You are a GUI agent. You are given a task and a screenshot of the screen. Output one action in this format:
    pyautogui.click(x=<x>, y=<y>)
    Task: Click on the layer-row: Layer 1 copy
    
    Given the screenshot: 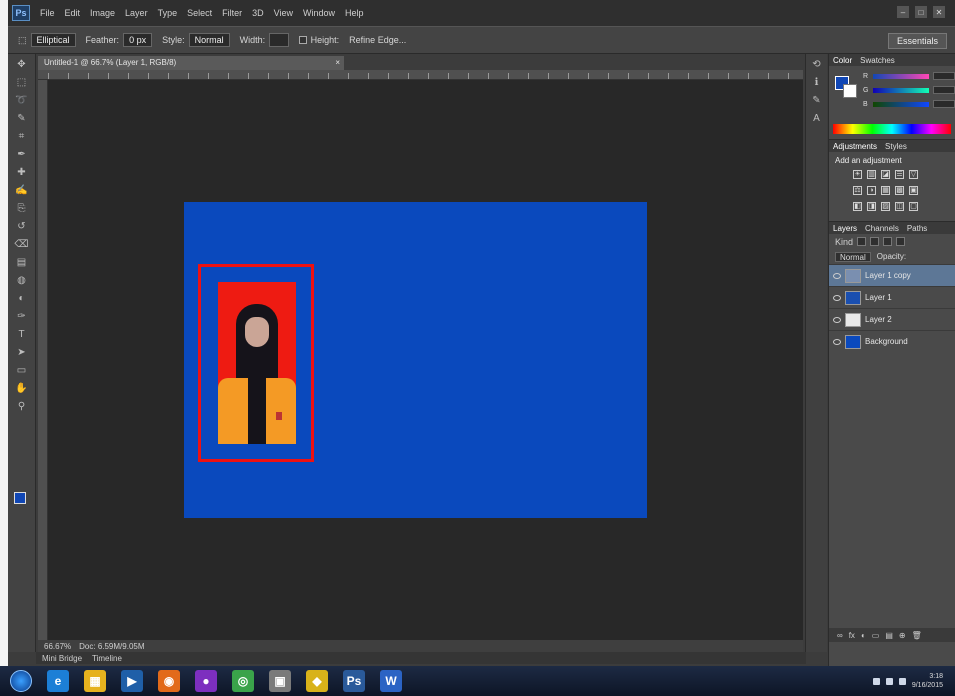 What is the action you would take?
    pyautogui.click(x=892, y=275)
    